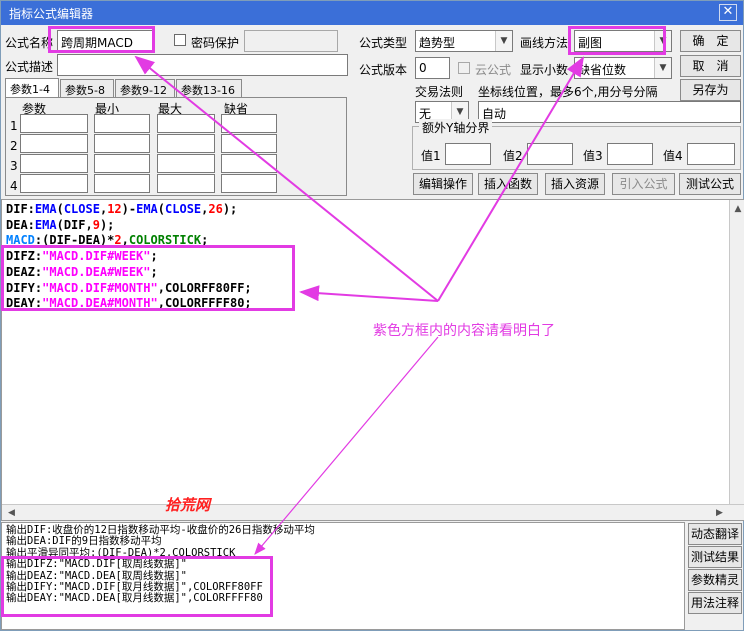 This screenshot has width=744, height=632. Describe the element at coordinates (122, 123) in the screenshot. I see `param-1-min-input` at that location.